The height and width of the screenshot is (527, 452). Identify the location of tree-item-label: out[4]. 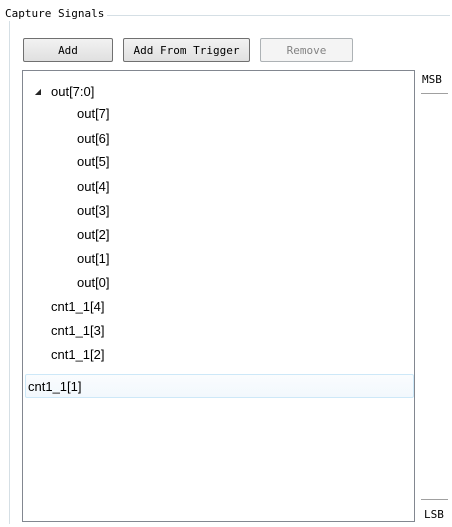
(93, 186).